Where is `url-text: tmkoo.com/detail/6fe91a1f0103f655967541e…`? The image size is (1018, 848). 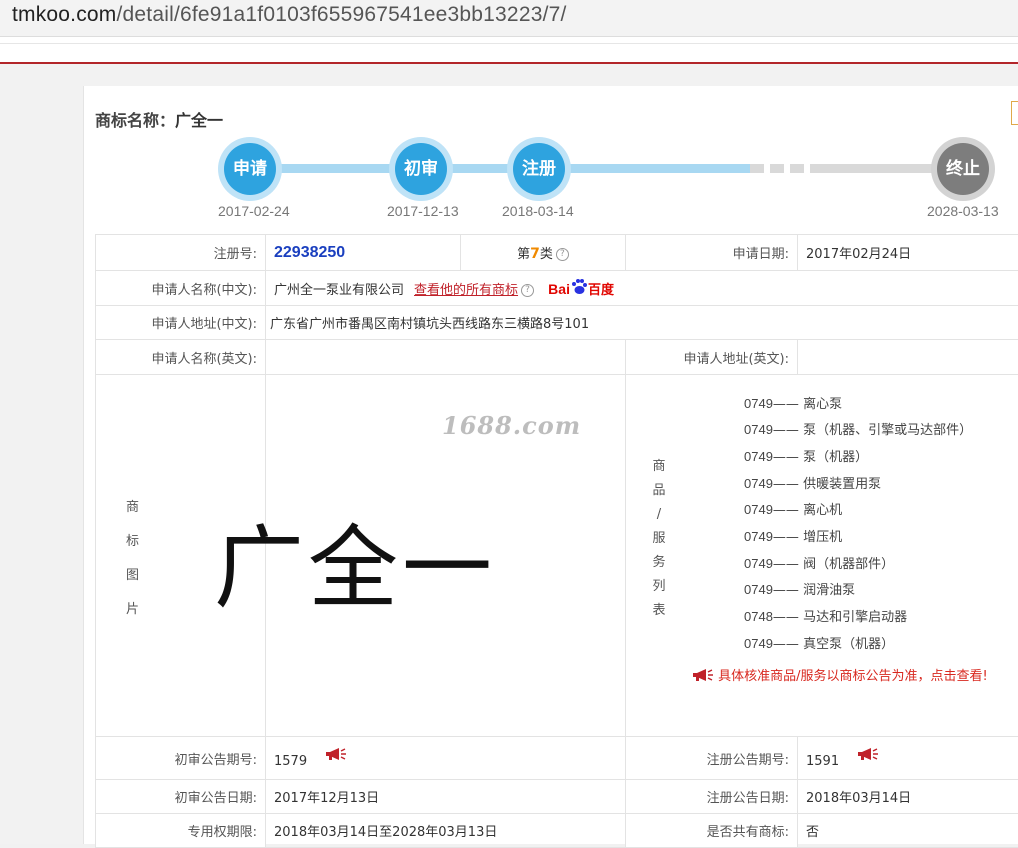 url-text: tmkoo.com/detail/6fe91a1f0103f655967541e… is located at coordinates (289, 15).